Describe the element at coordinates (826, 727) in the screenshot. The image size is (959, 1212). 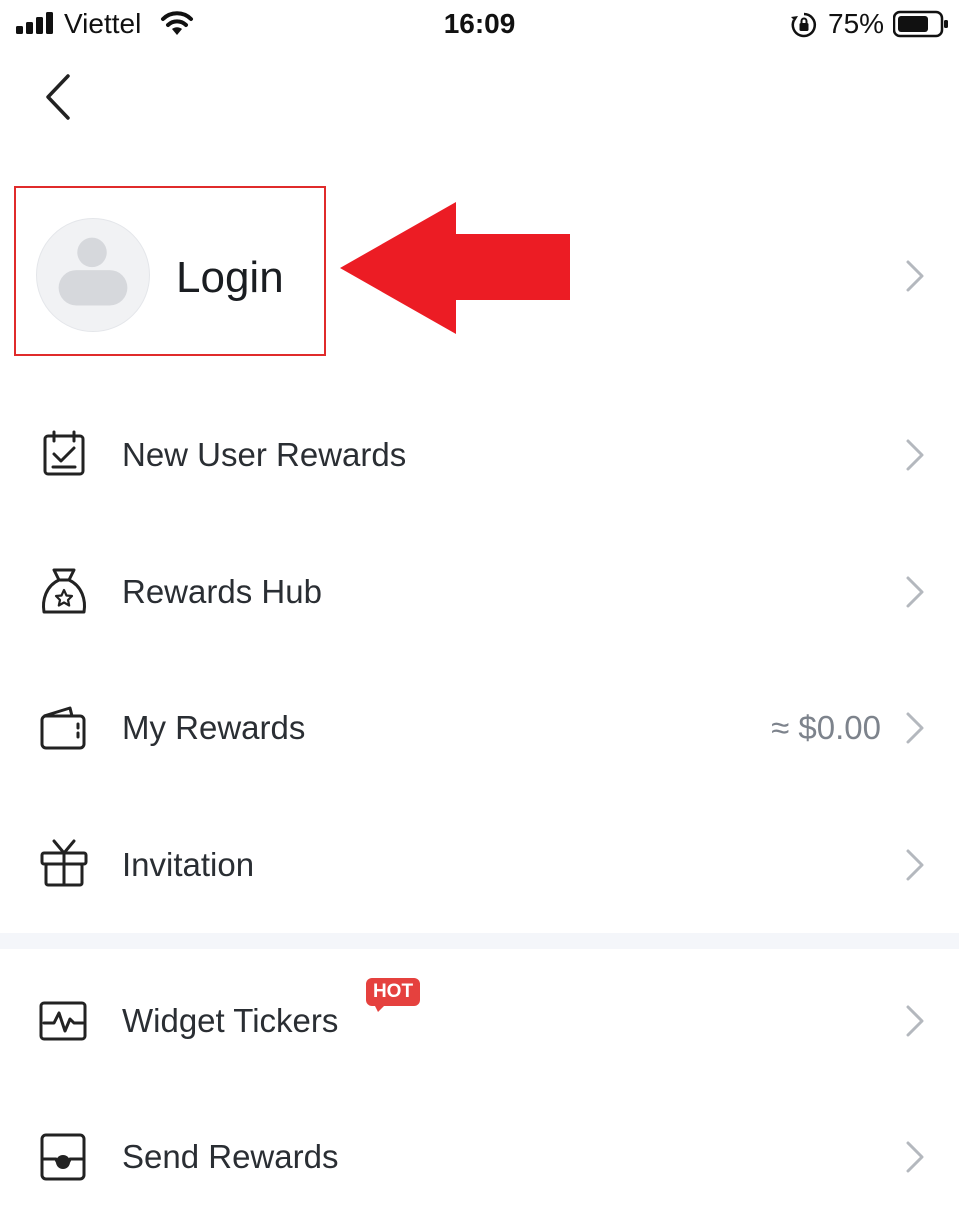
I see `rewards-balance: ≈ $0.00` at that location.